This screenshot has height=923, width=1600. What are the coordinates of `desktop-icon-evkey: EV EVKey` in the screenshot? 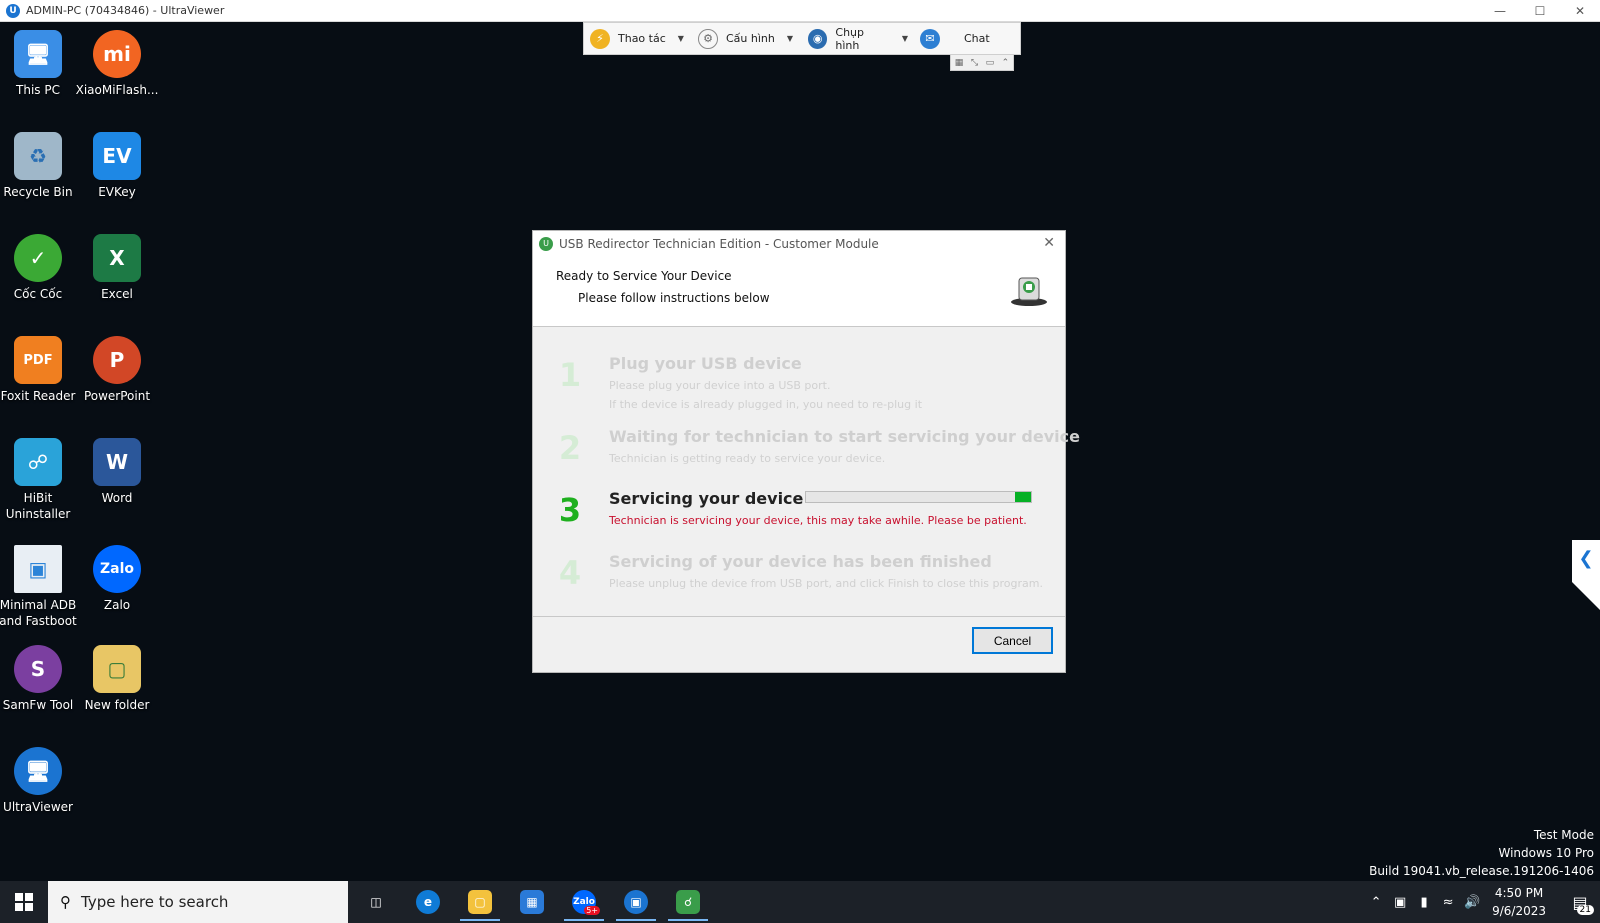 It's located at (117, 166).